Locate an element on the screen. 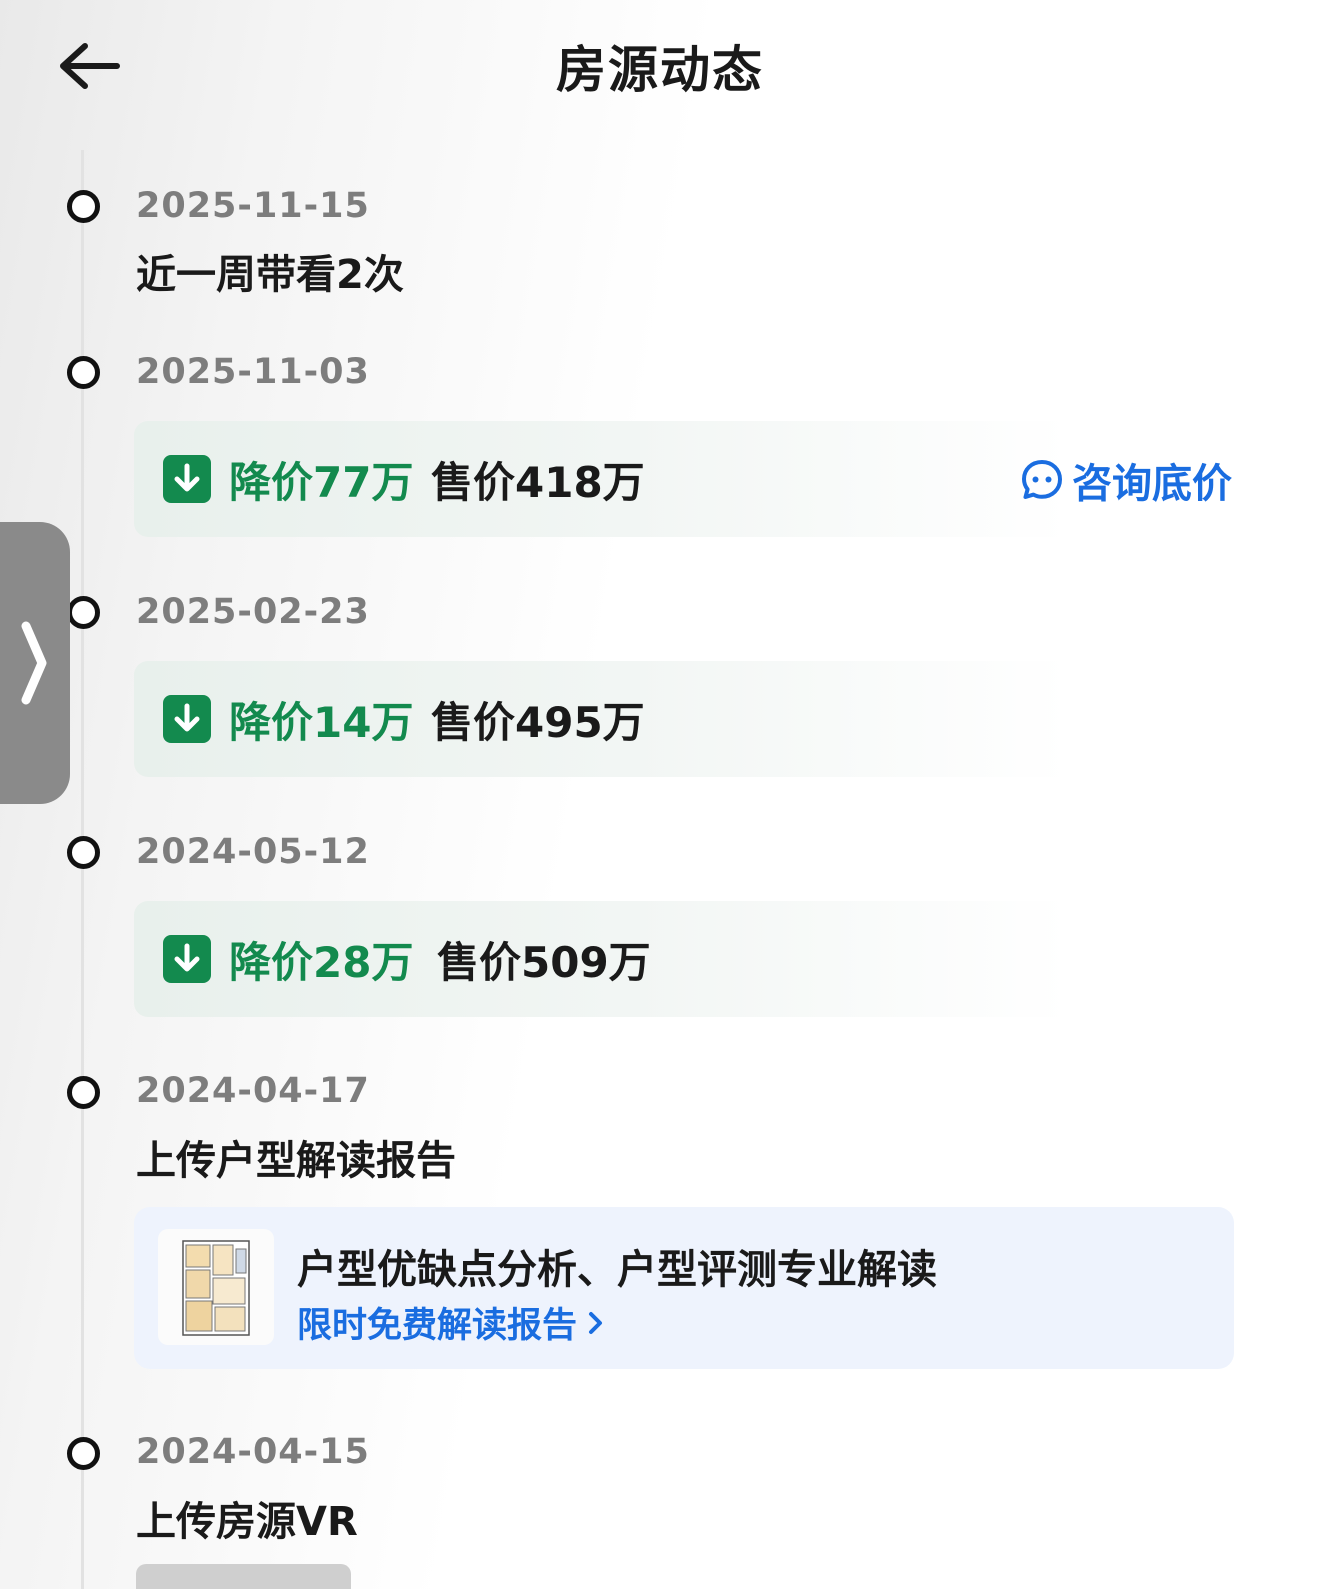  vr-thumbnail is located at coordinates (243, 1576).